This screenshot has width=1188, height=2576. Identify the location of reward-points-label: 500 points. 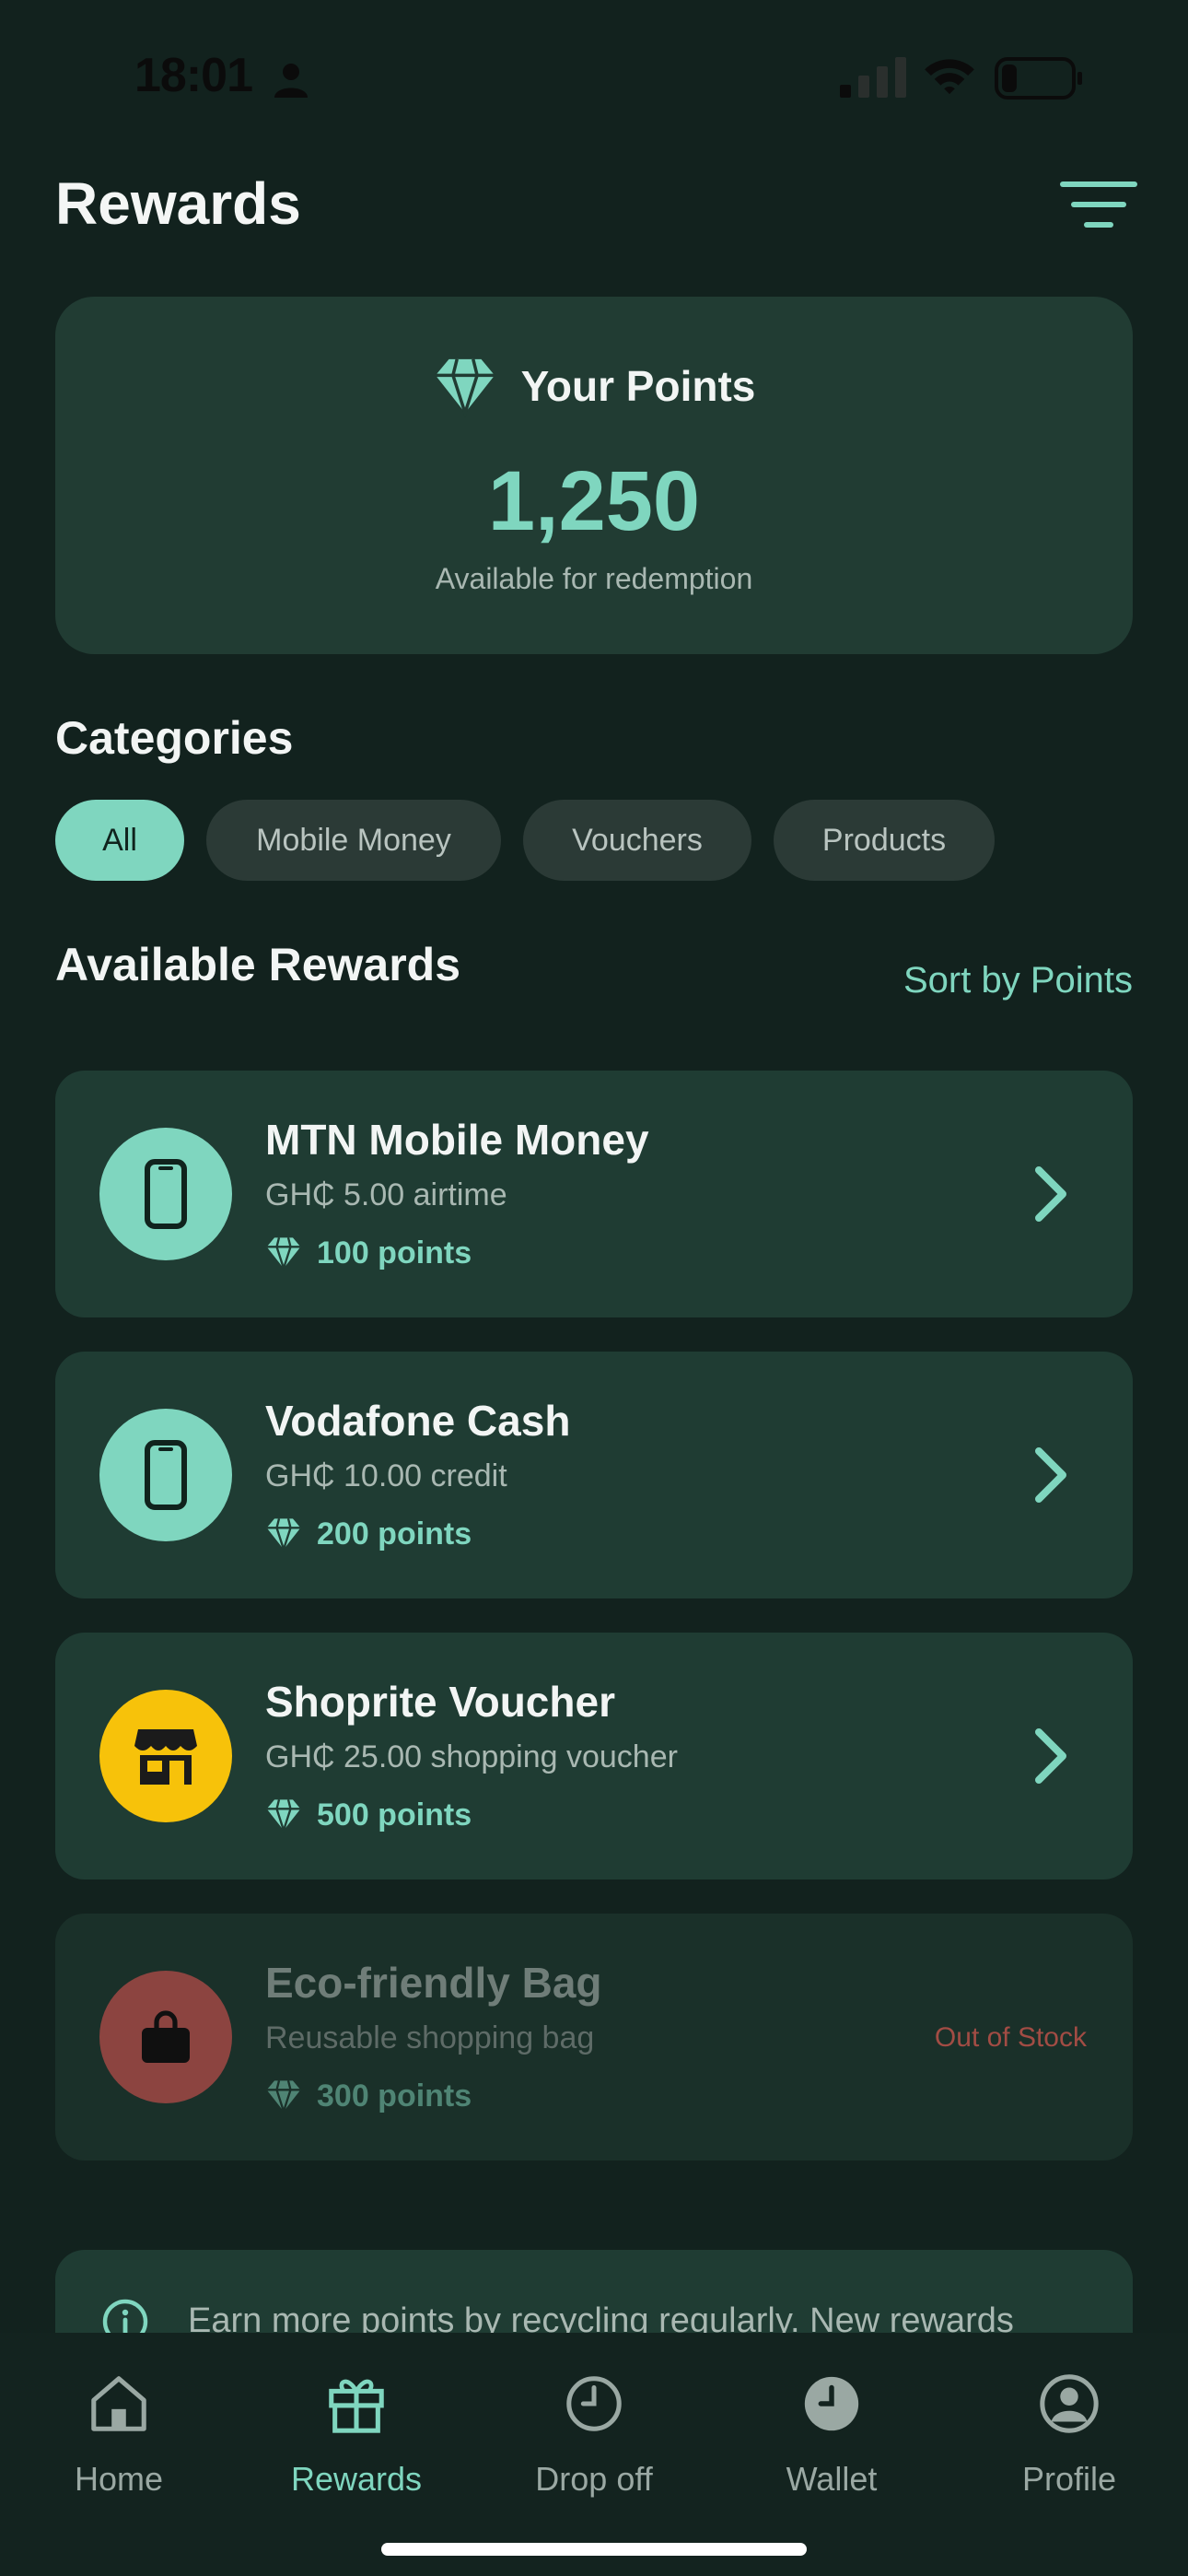
(394, 1814).